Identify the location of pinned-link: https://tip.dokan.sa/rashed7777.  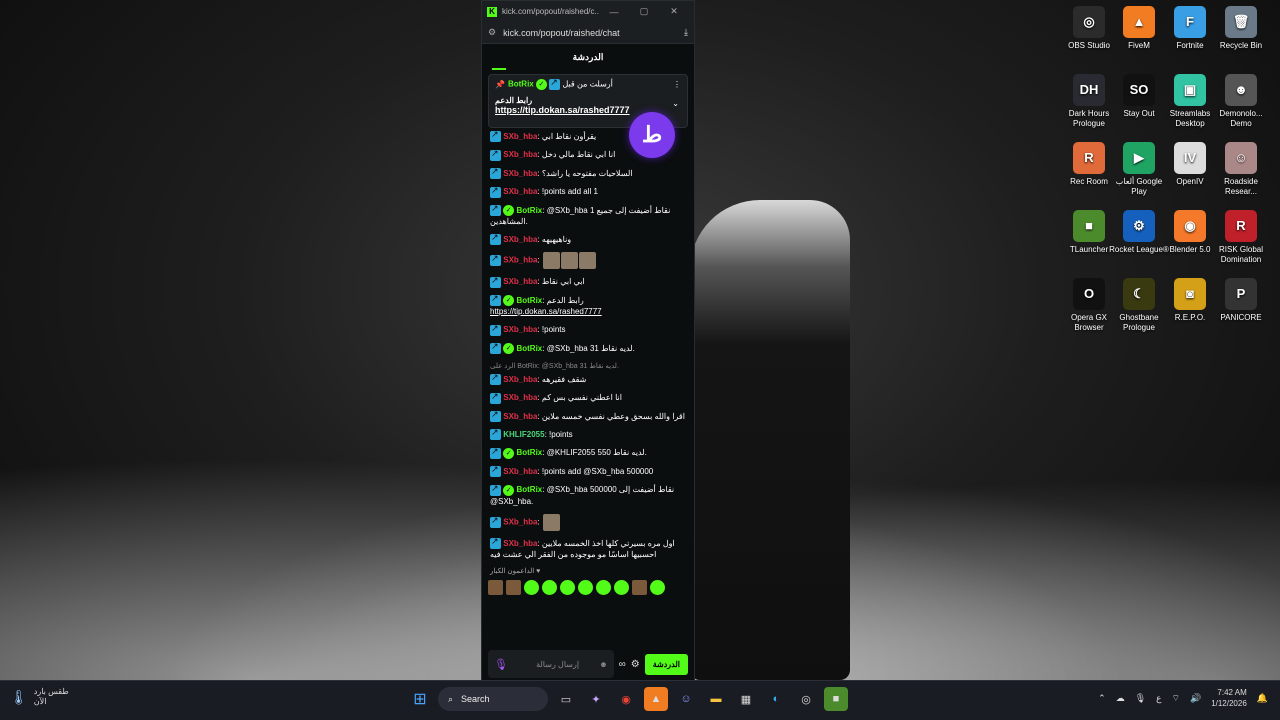
(562, 110).